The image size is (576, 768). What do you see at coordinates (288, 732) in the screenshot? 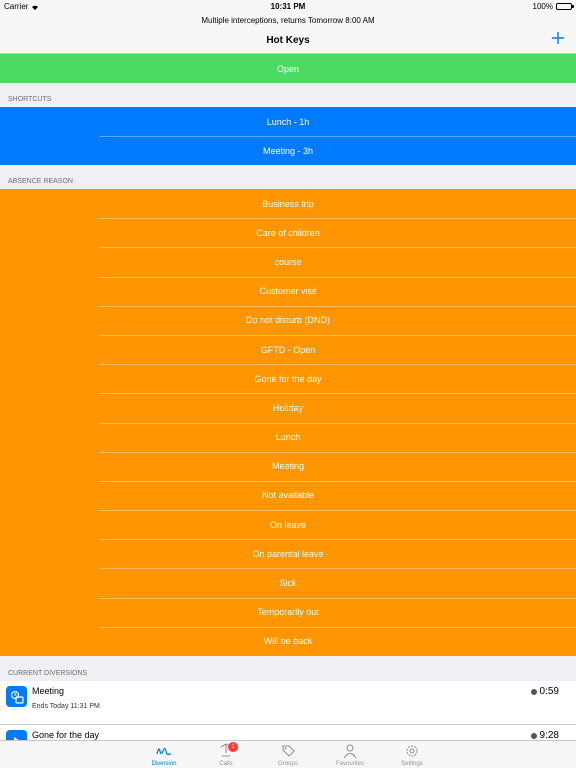
I see `diversion-item: Gone for the day 9:28` at bounding box center [288, 732].